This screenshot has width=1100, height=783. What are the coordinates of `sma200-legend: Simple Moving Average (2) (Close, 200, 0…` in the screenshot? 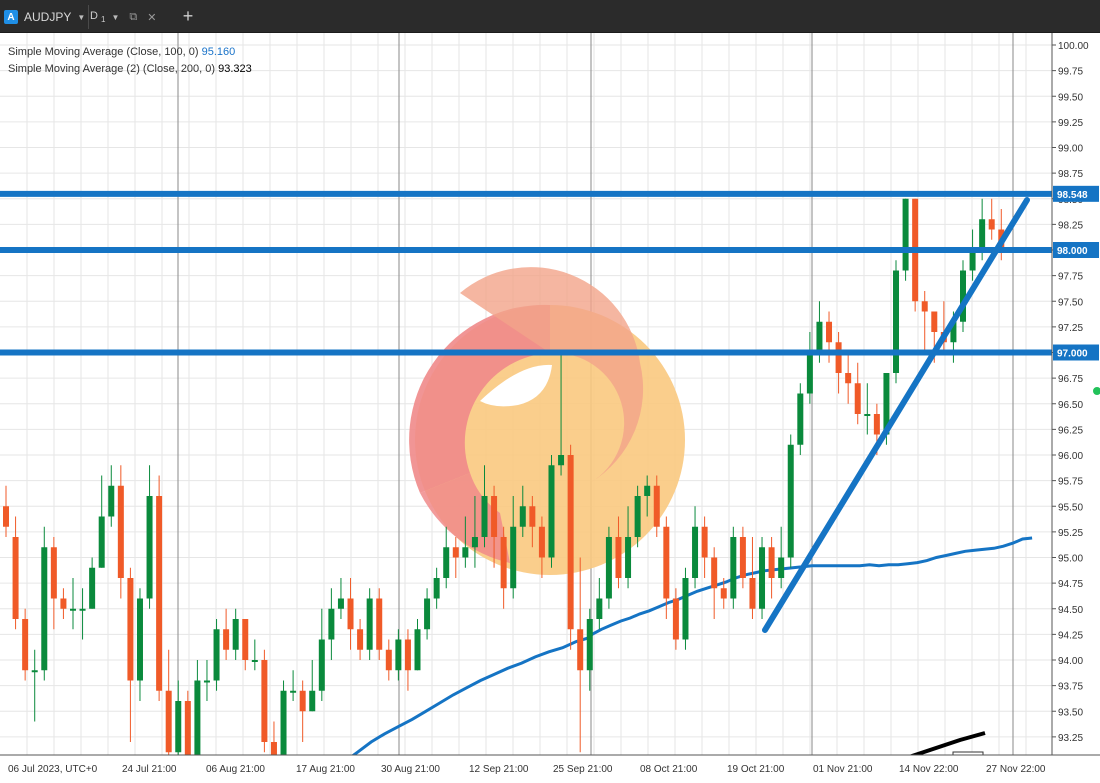 It's located at (130, 69).